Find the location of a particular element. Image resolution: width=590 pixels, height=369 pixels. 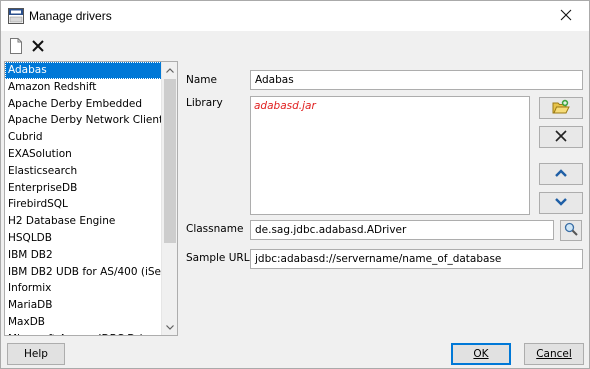

close-button is located at coordinates (566, 16).